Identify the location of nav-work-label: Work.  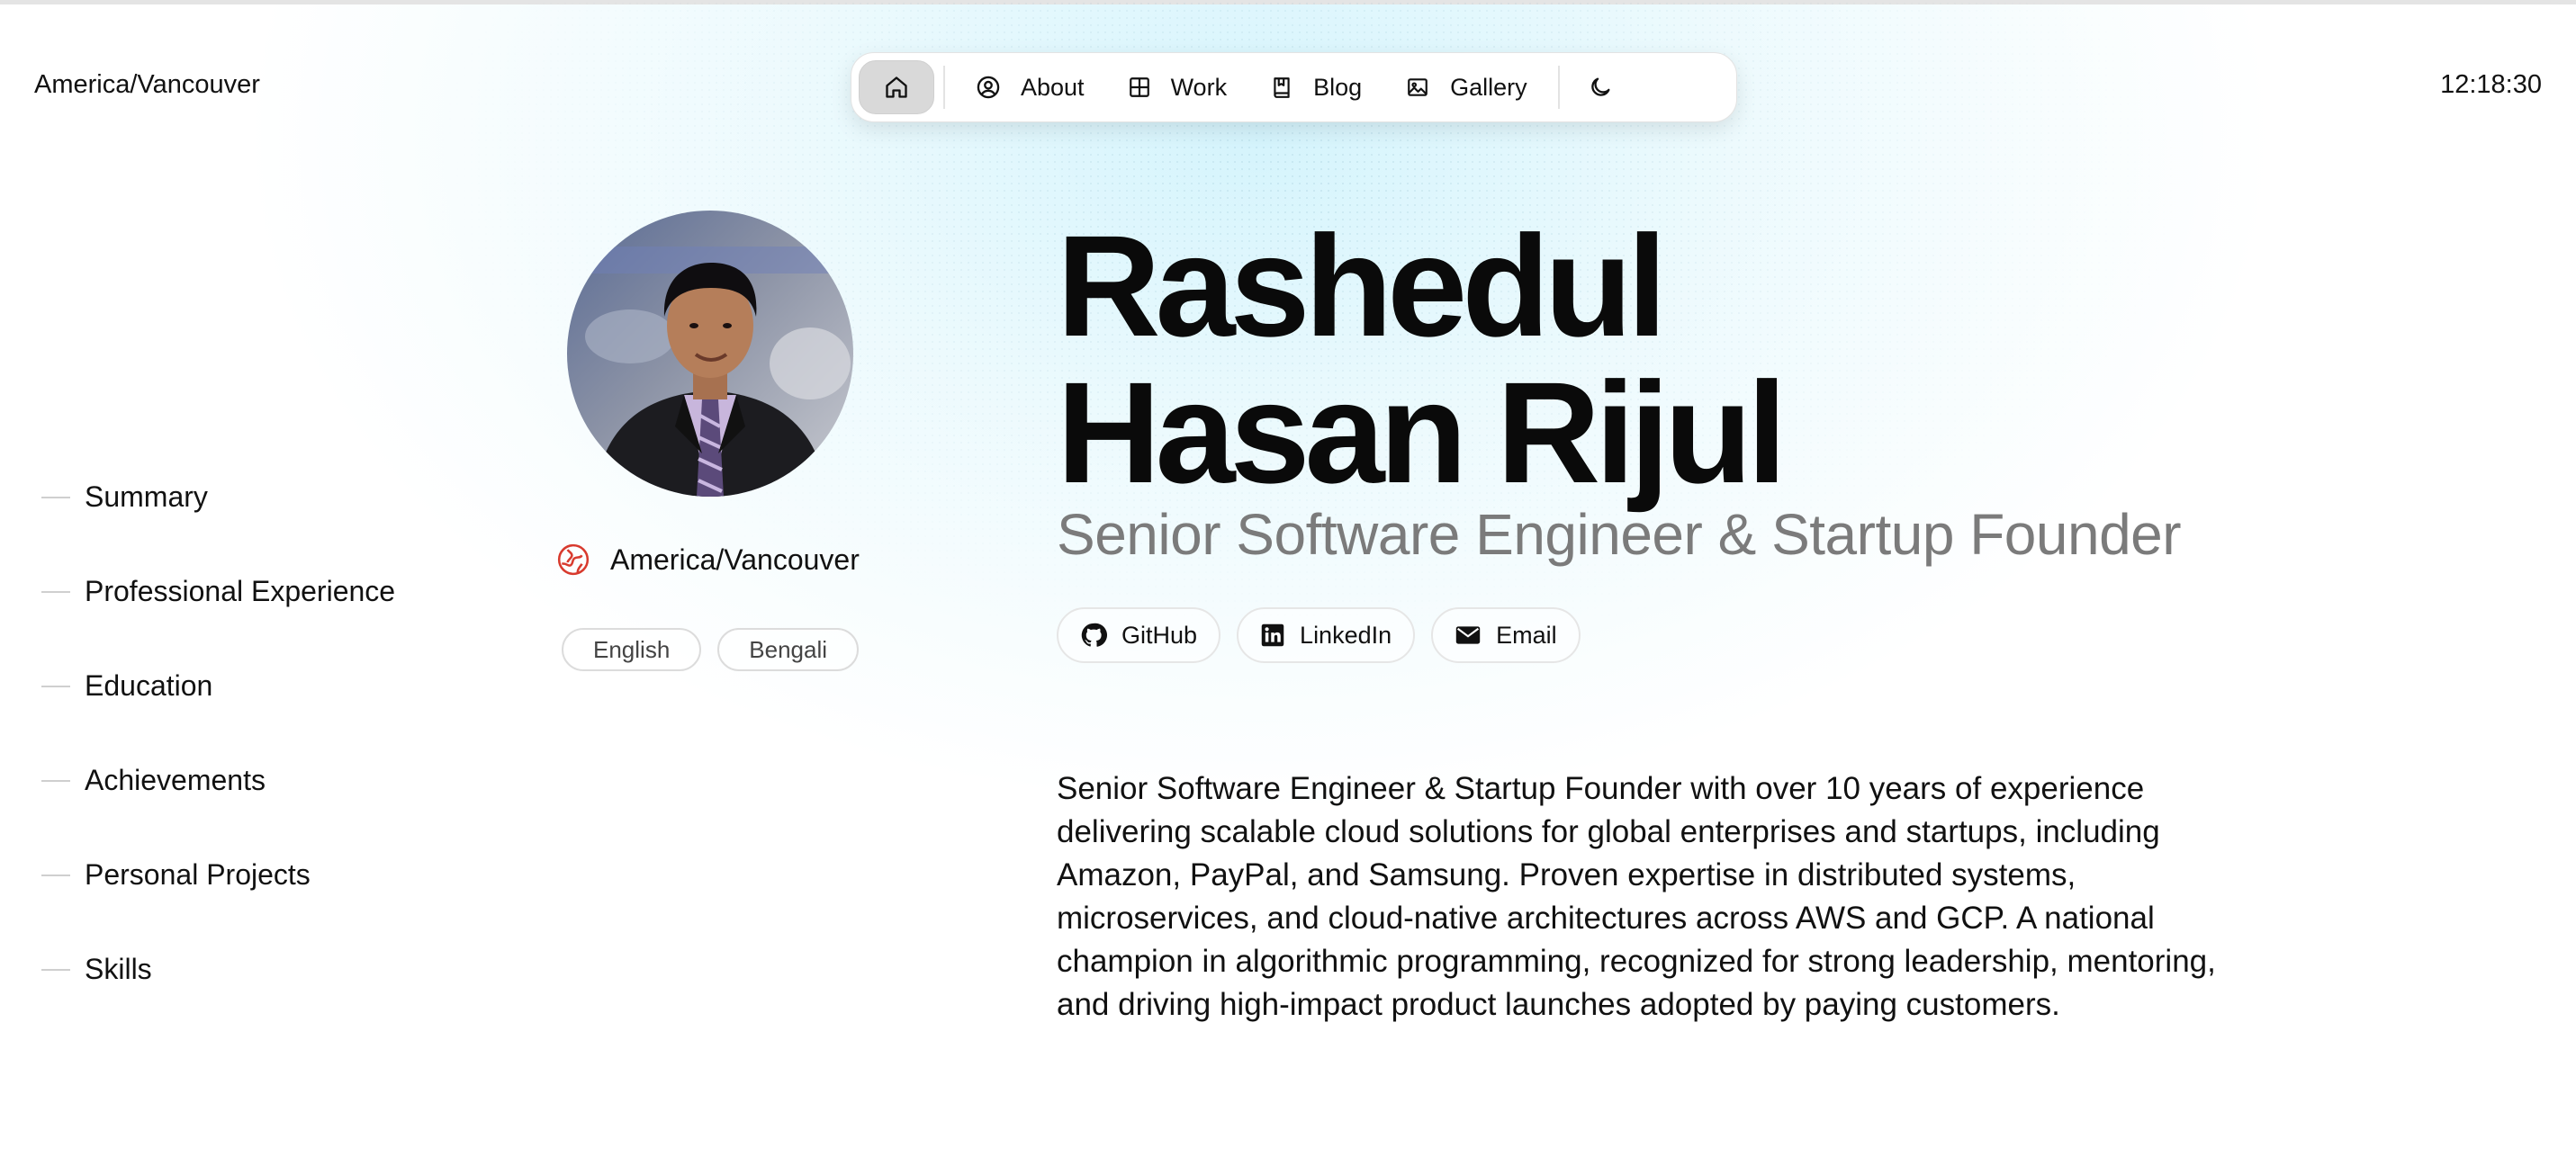
(1199, 87).